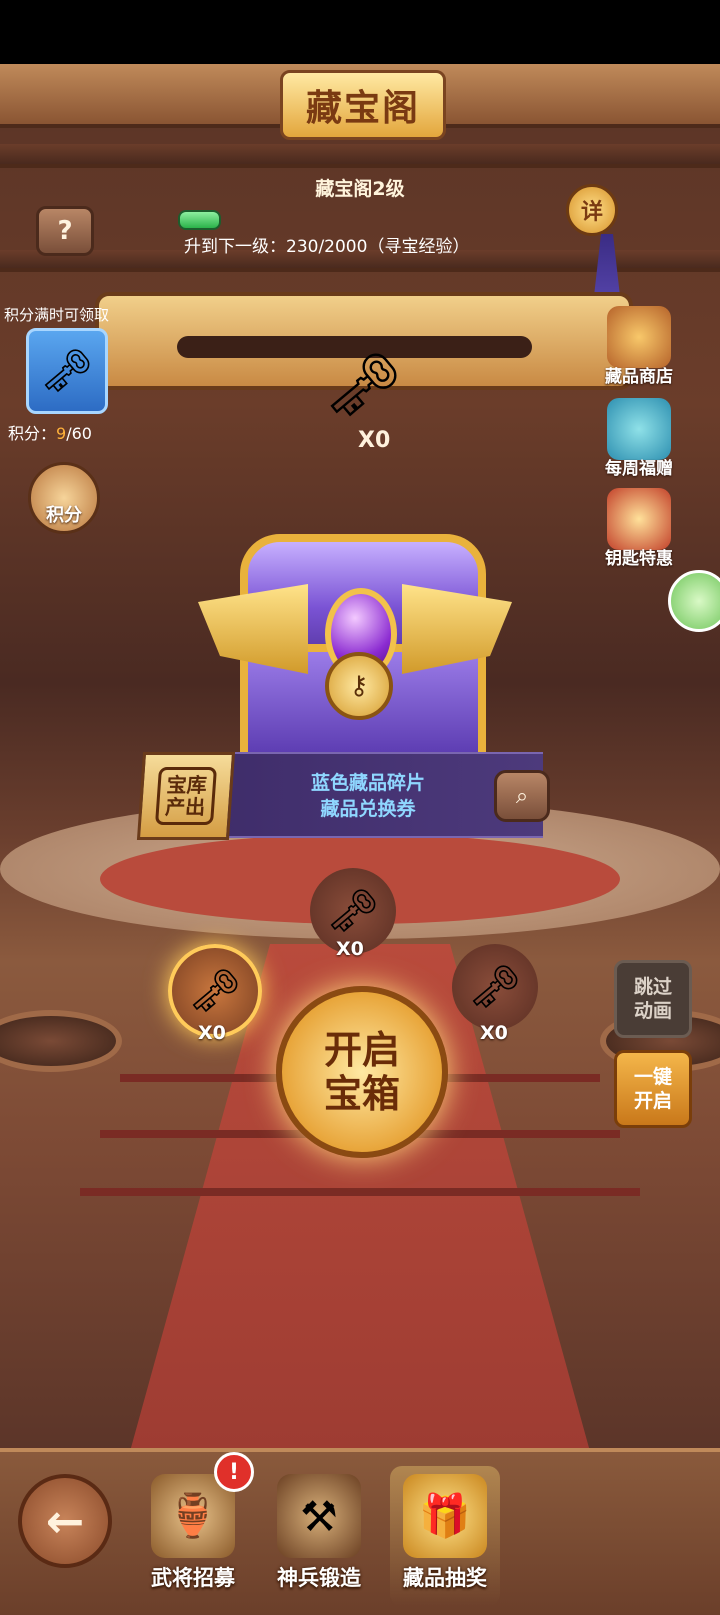 The width and height of the screenshot is (720, 1615). What do you see at coordinates (639, 469) in the screenshot?
I see `side-label: 每周福赠` at bounding box center [639, 469].